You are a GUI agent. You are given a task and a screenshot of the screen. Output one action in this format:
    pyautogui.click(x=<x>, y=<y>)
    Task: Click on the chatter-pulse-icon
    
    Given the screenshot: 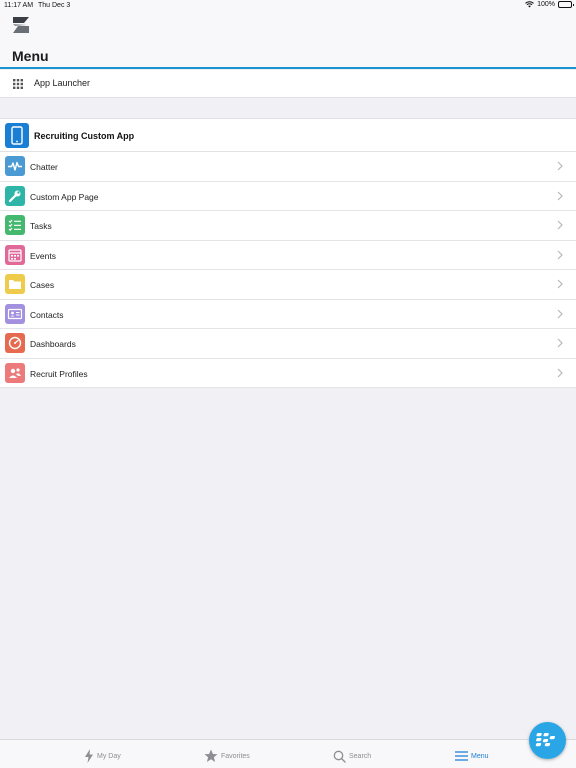 What is the action you would take?
    pyautogui.click(x=15, y=166)
    